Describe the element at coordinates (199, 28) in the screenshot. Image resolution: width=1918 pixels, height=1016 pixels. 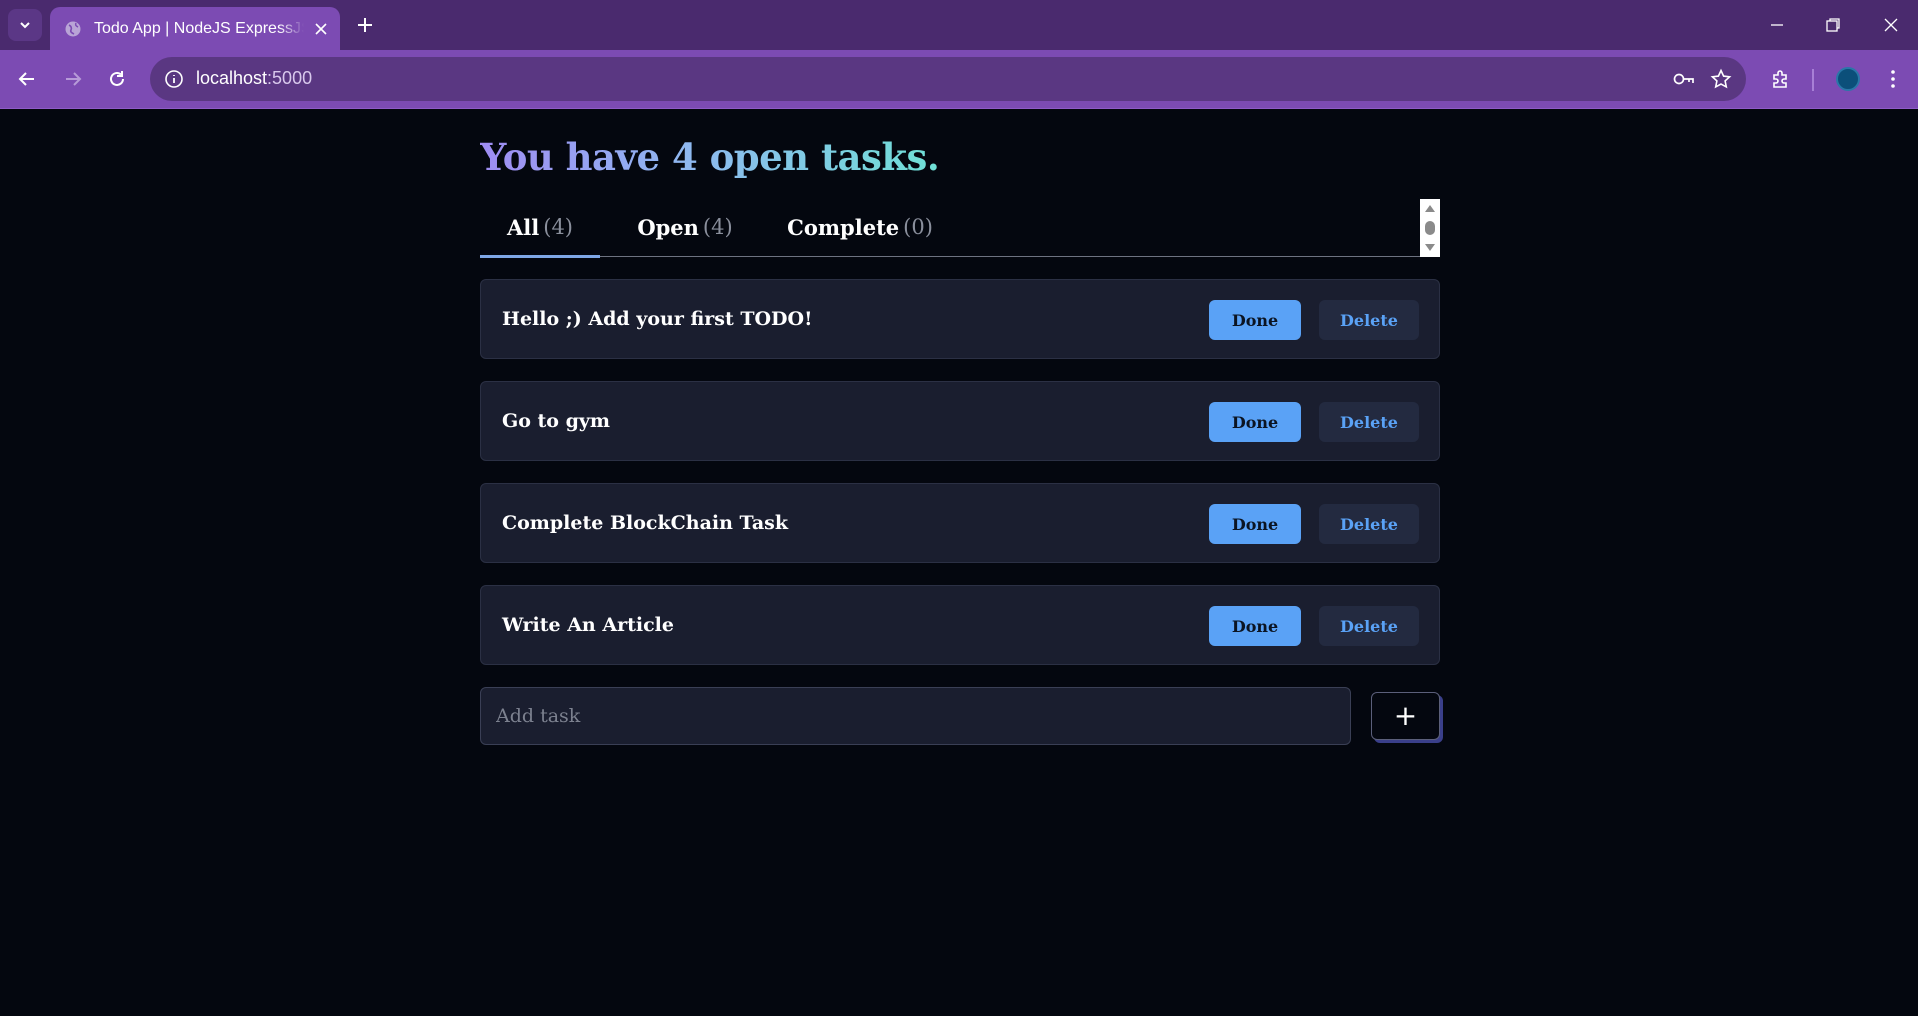
I see `tab-title: Todo App | NodeJS ExpressJS S` at that location.